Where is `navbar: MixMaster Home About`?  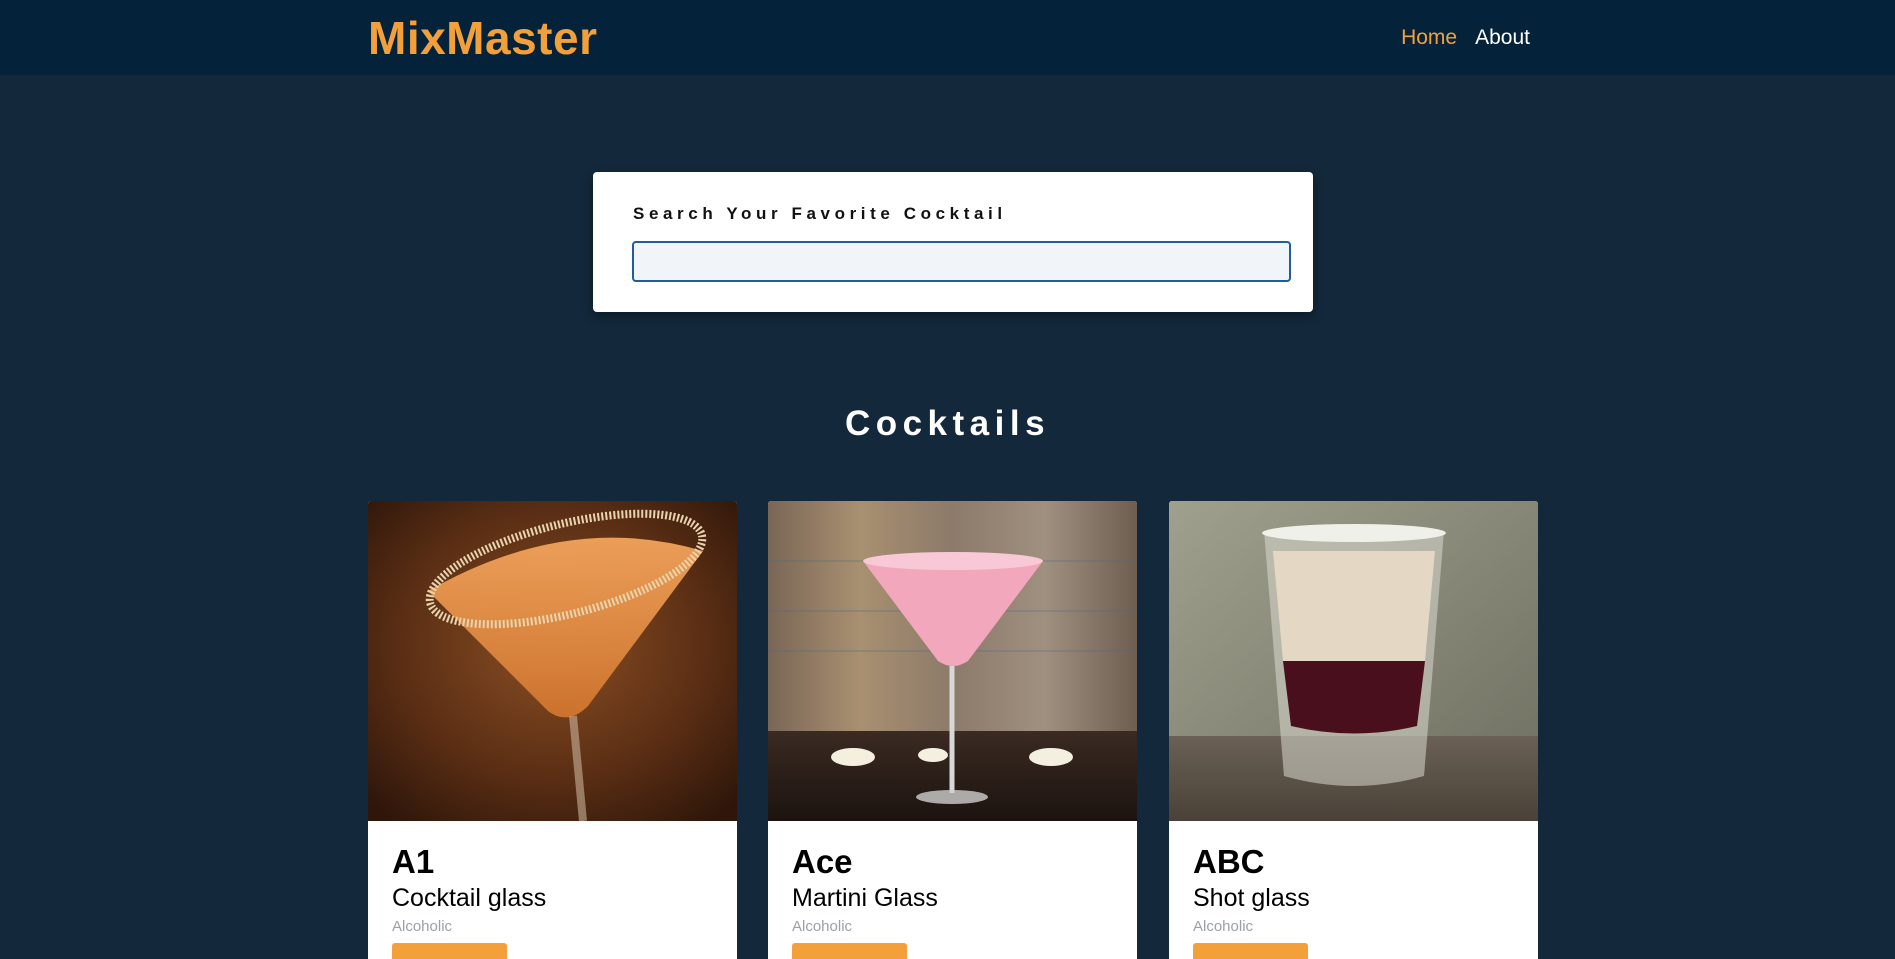
navbar: MixMaster Home About is located at coordinates (947, 37).